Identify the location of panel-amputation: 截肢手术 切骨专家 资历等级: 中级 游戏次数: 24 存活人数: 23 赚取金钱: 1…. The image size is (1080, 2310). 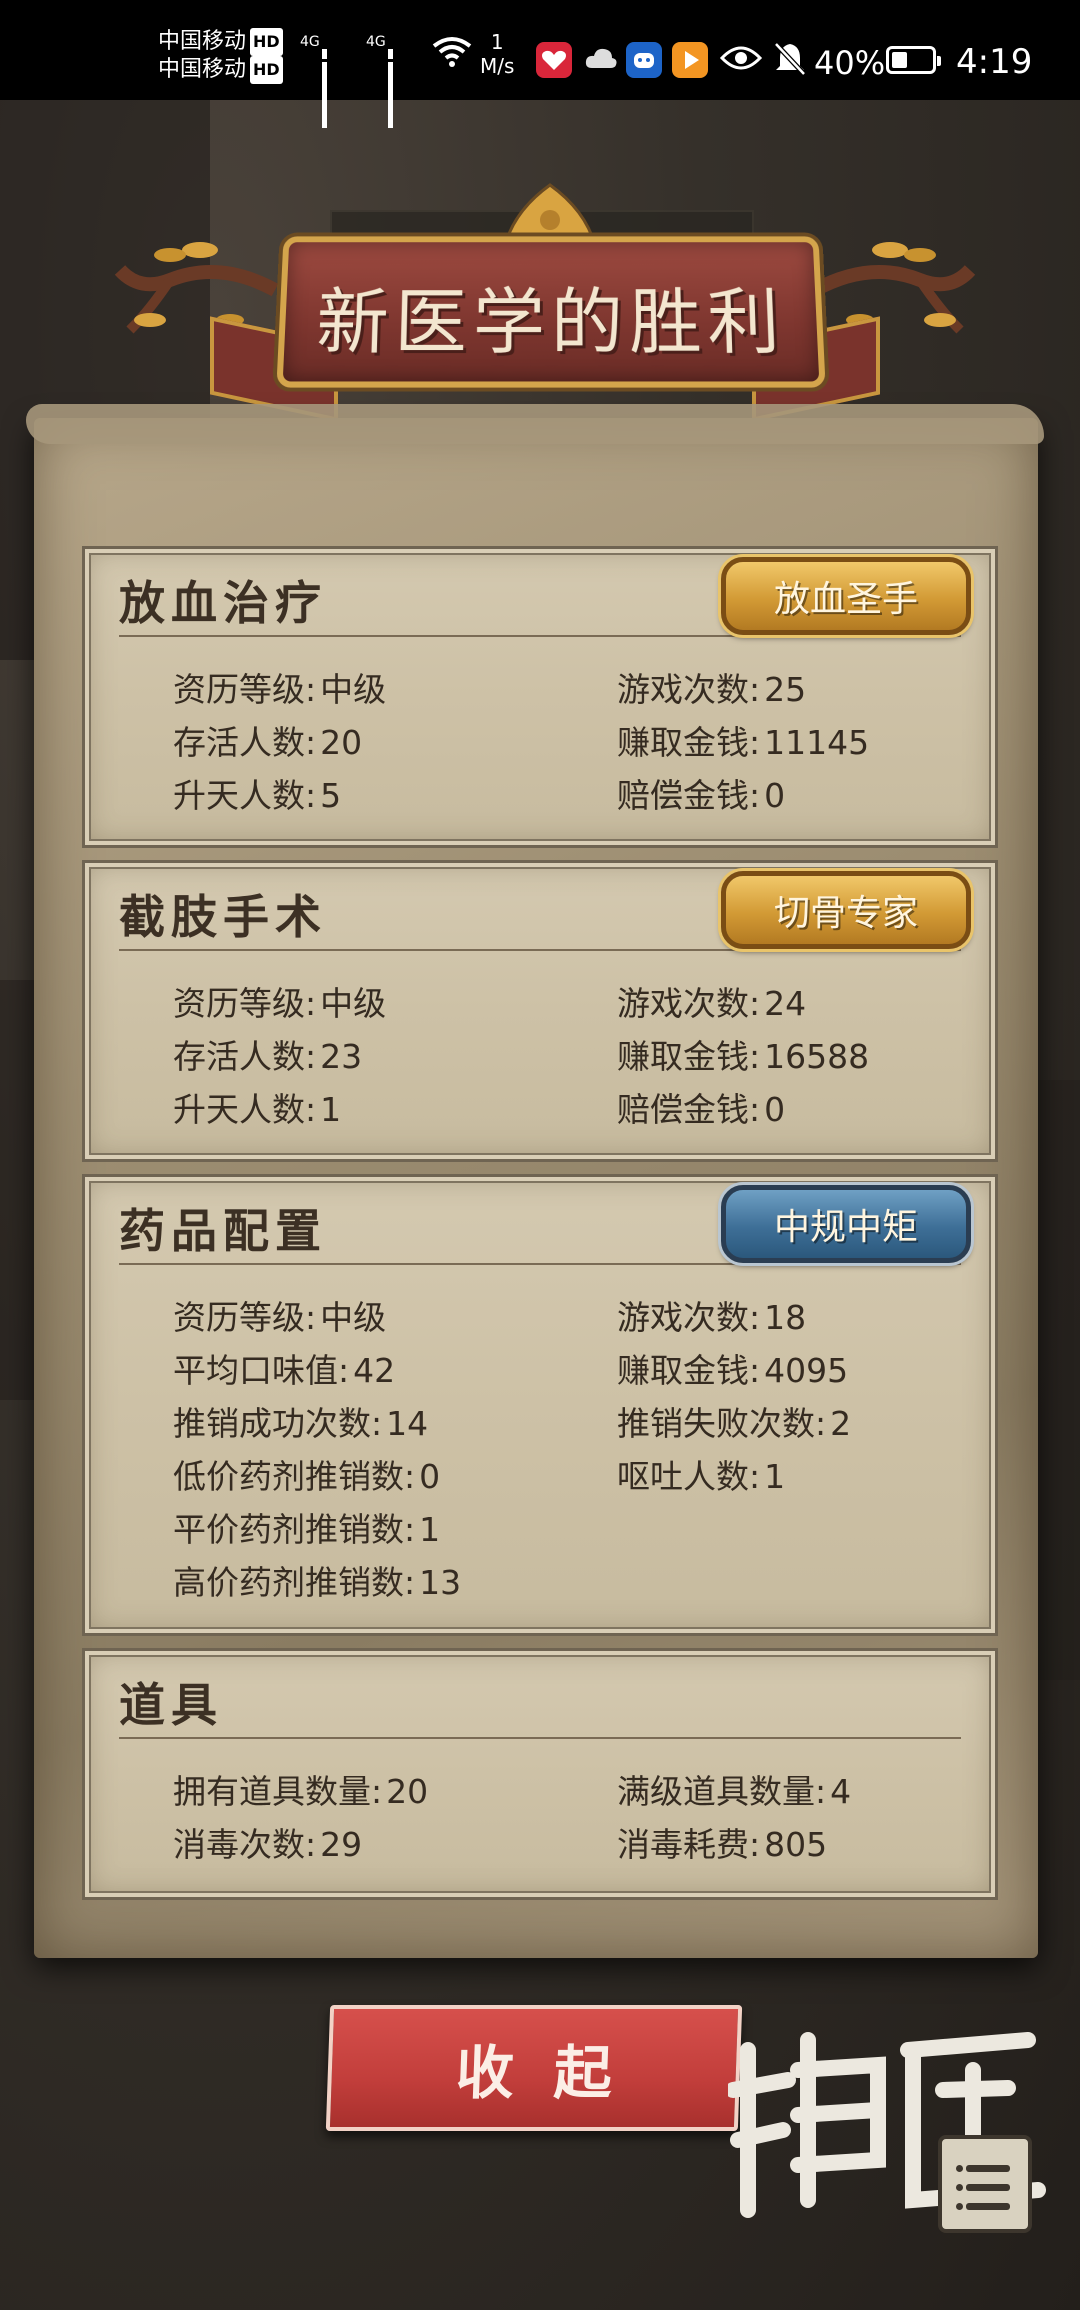
(540, 1011).